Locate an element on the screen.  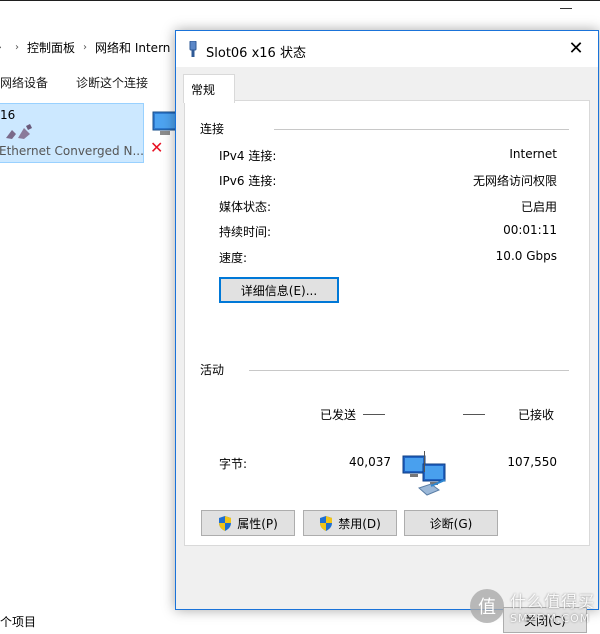
bytes-received-value: 107,550 is located at coordinates (532, 462).